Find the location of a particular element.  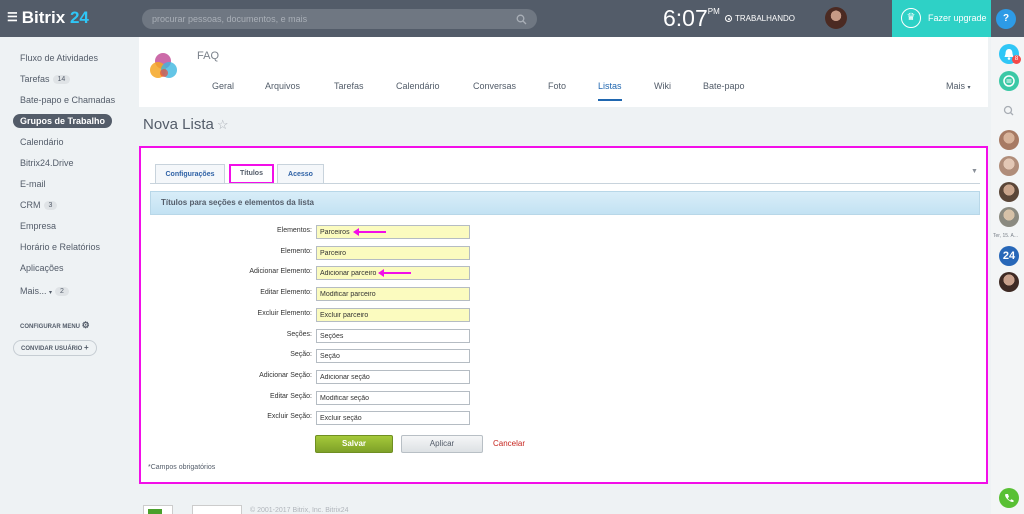

apply-button: Aplicar is located at coordinates (442, 444).